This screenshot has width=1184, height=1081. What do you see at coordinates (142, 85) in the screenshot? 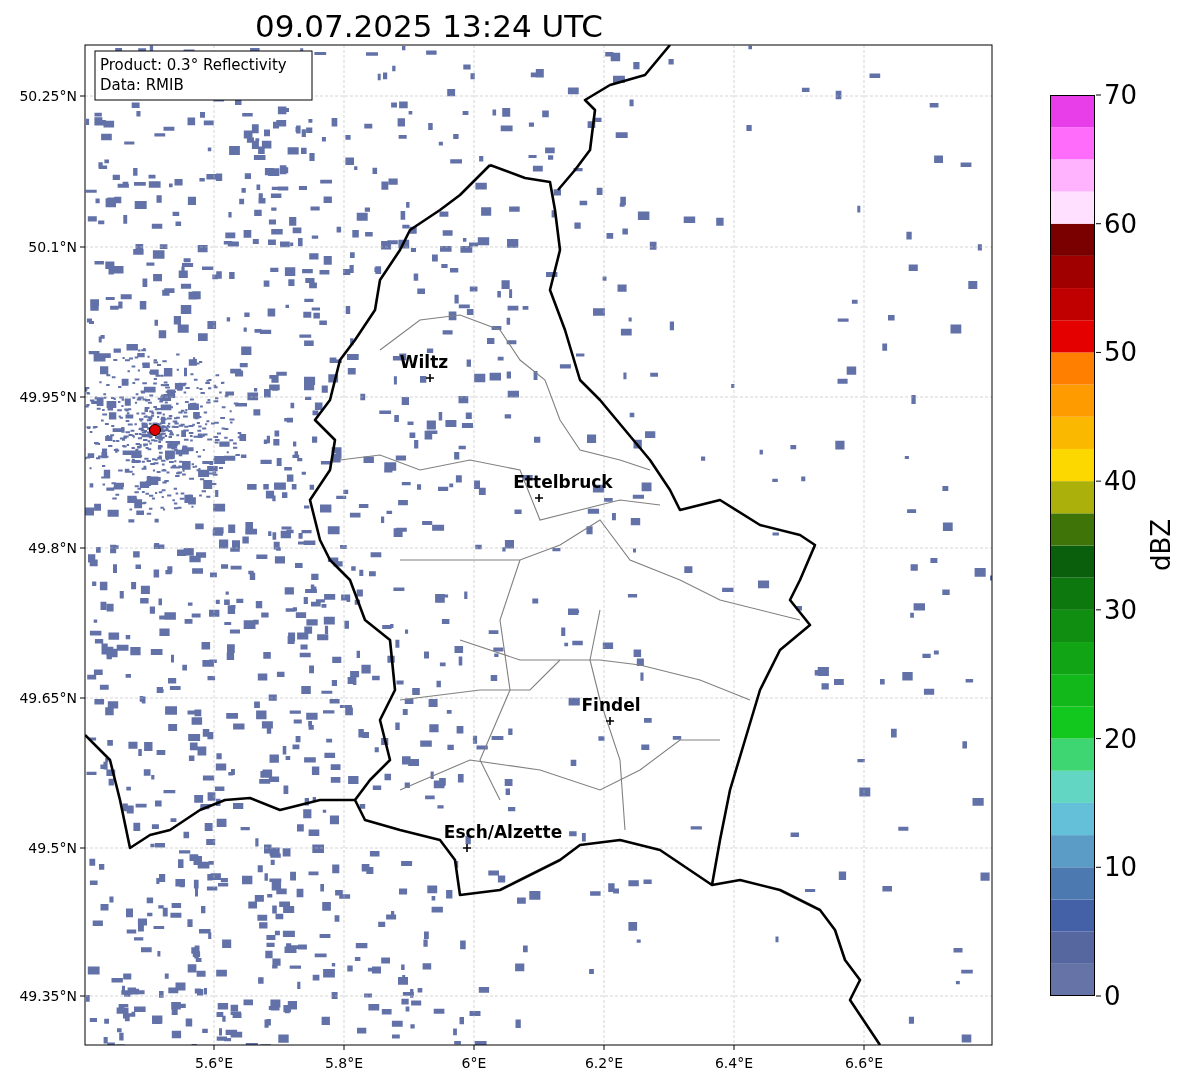
I see `info-text: Data: RMIB` at bounding box center [142, 85].